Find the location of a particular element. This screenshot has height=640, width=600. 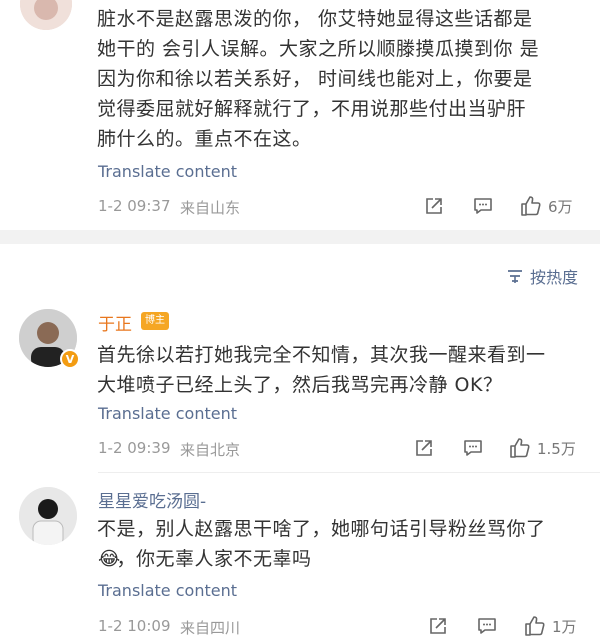

comment-location: 来自北京 is located at coordinates (210, 450).